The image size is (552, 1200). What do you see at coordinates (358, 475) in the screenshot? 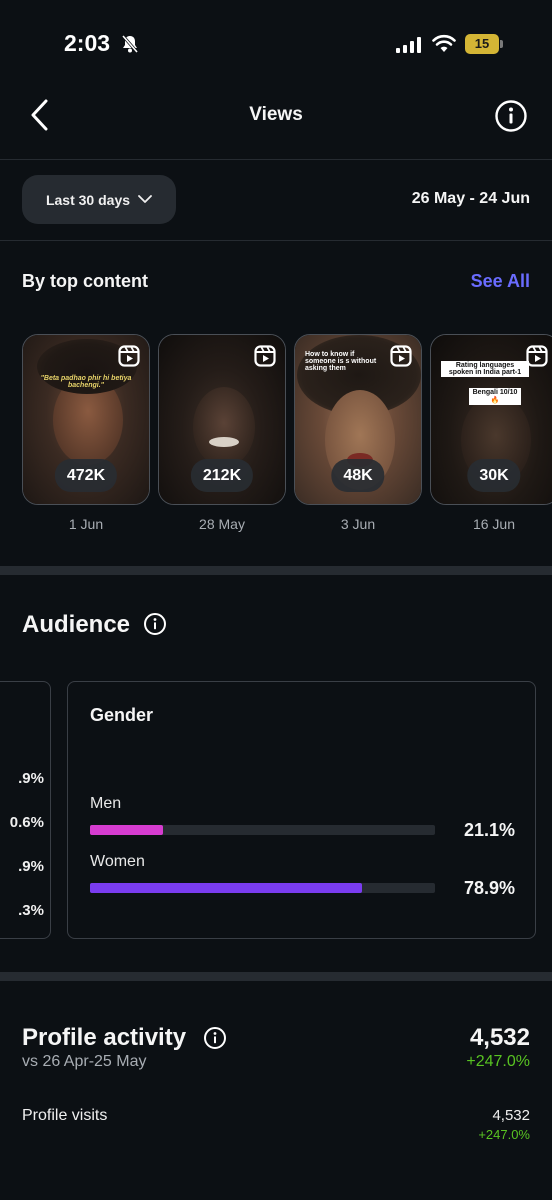
I see `view-count-badge: 48K` at bounding box center [358, 475].